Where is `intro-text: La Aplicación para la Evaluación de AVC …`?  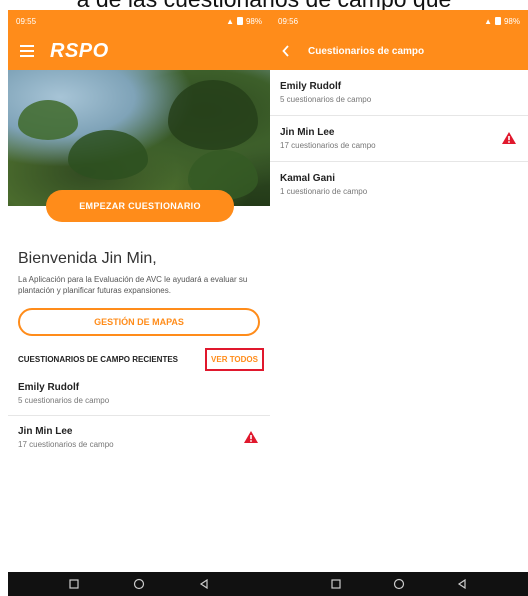 intro-text: La Aplicación para la Evaluación de AVC … is located at coordinates (133, 285).